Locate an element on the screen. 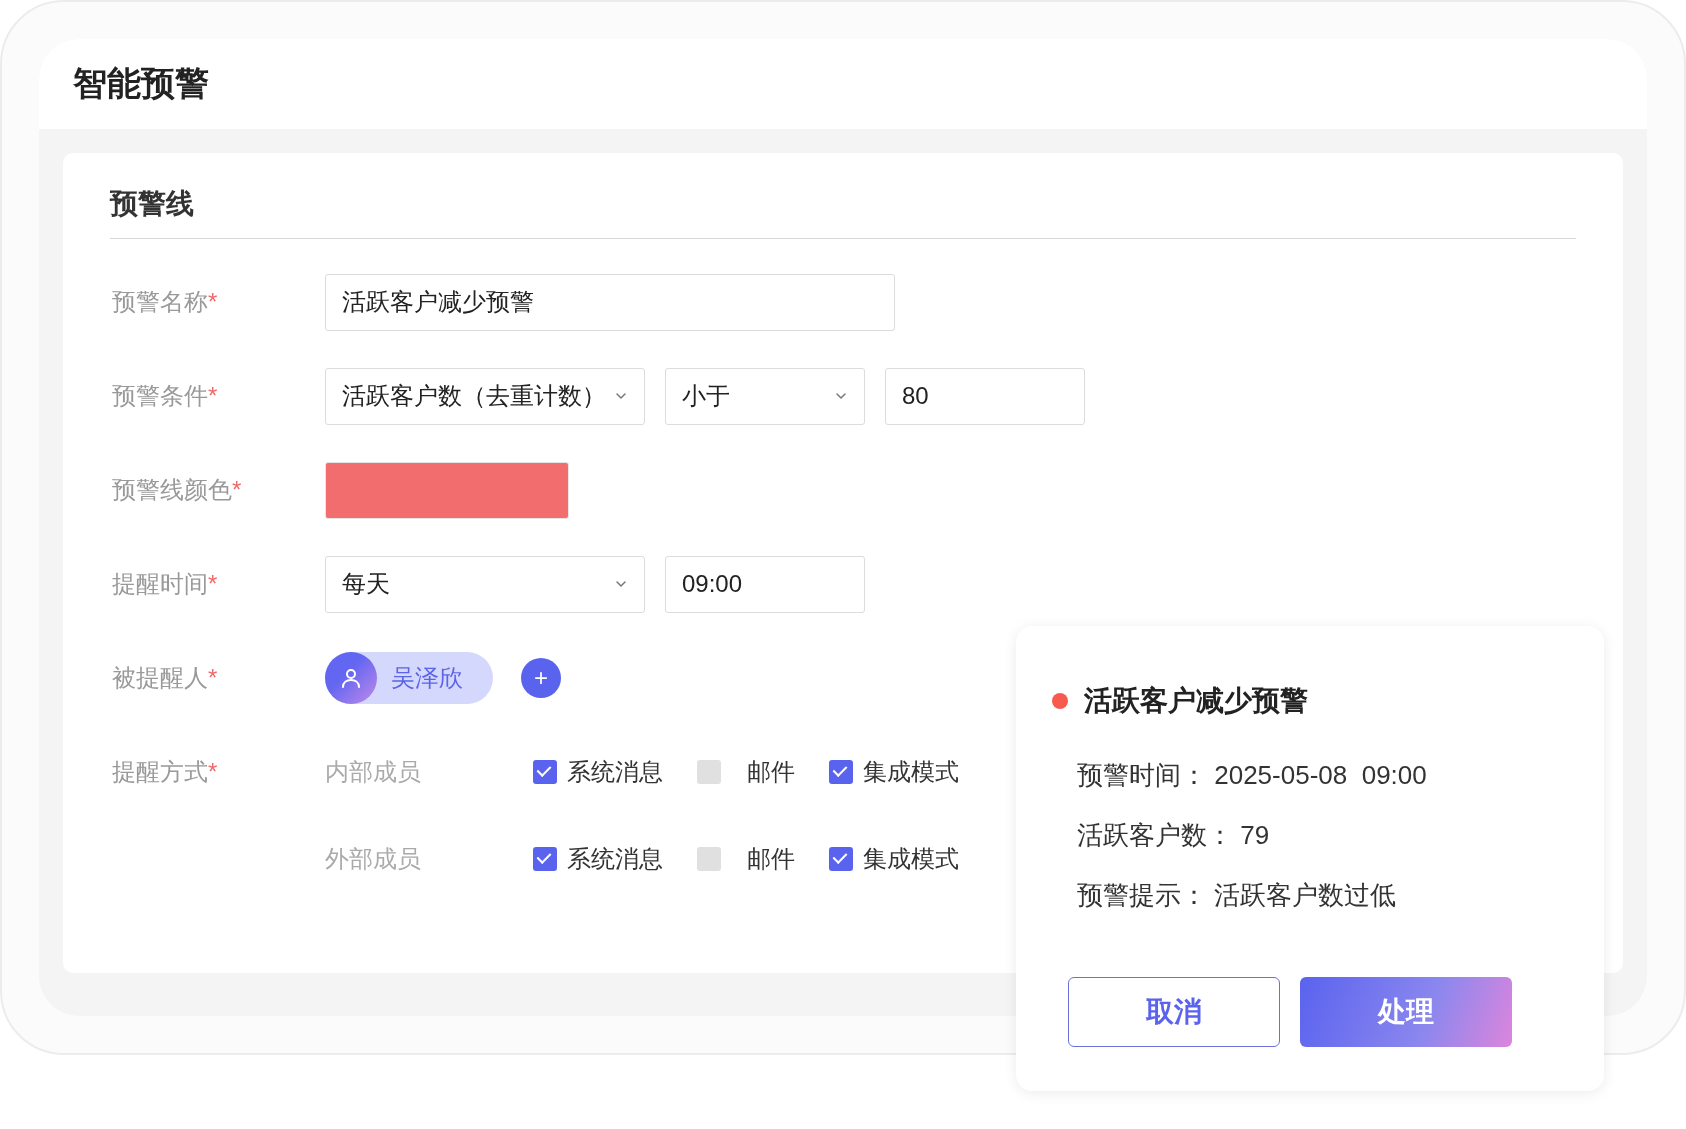 This screenshot has height=1129, width=1686. info-line: 活跃客户数： 79 is located at coordinates (1174, 835).